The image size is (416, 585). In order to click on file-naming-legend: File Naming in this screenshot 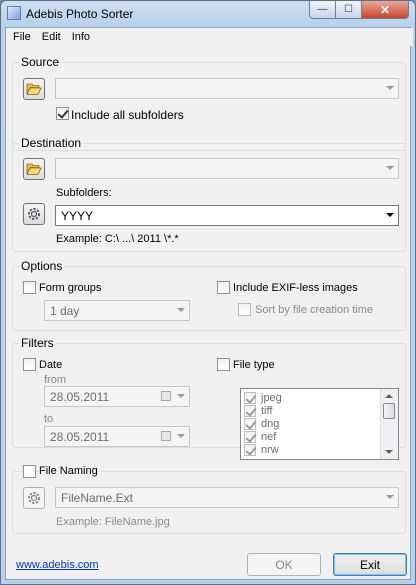, I will do `click(70, 471)`.